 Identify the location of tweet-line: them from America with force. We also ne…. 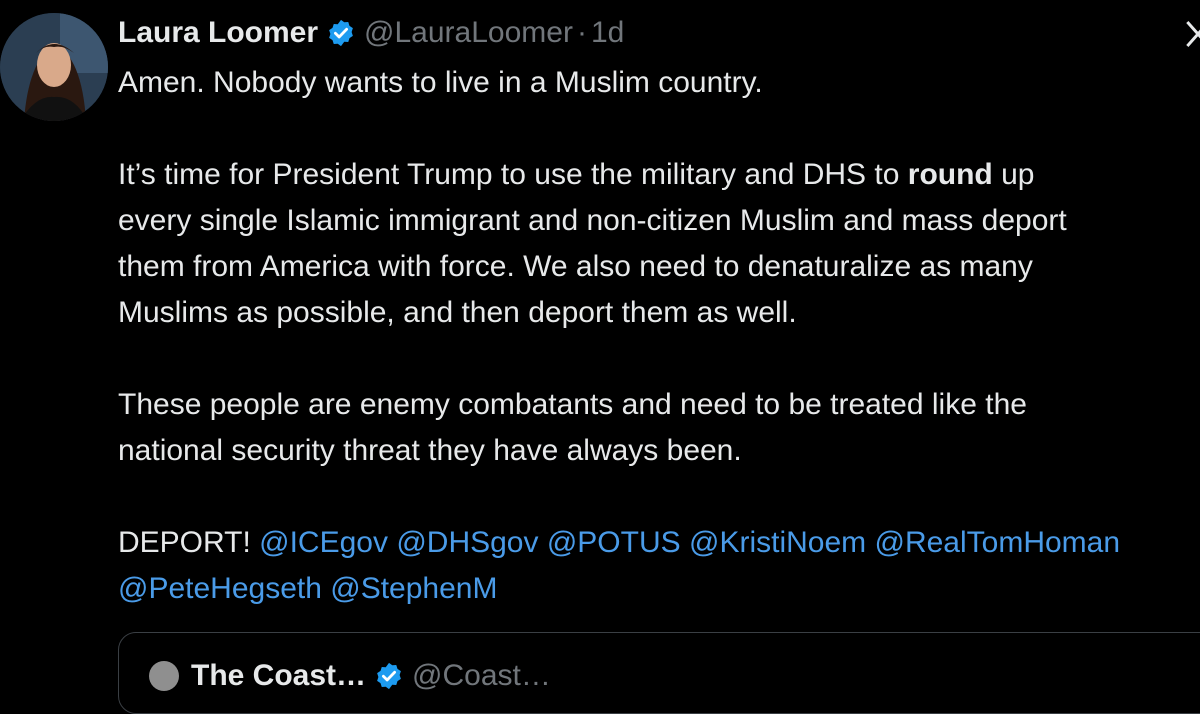
(575, 266).